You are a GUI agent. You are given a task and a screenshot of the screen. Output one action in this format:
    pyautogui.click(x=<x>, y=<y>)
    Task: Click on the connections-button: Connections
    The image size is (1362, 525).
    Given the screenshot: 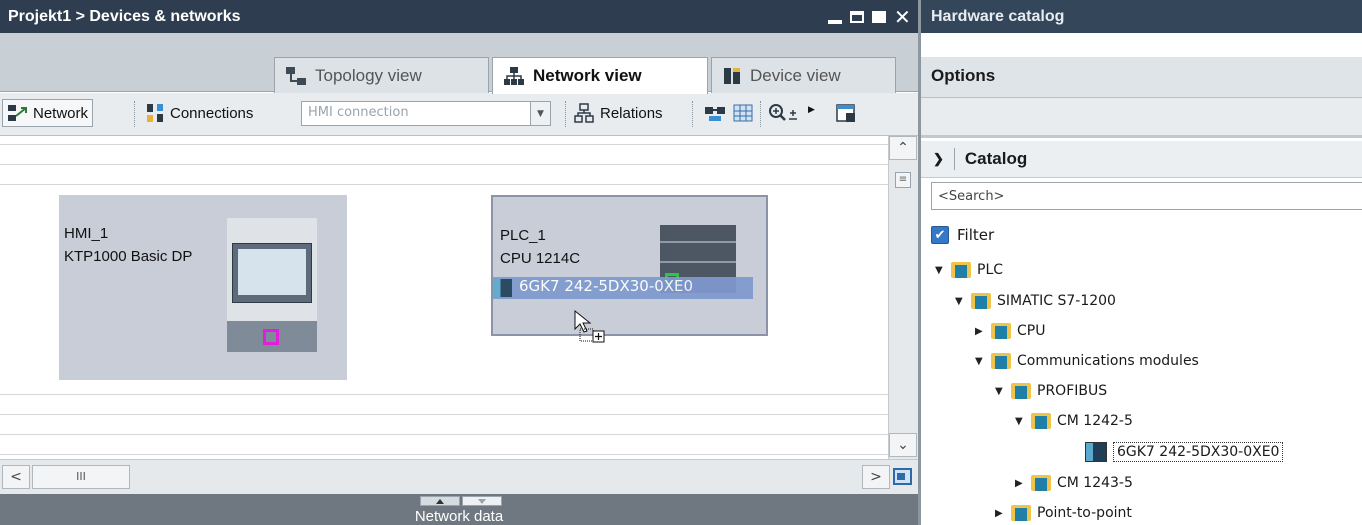 What is the action you would take?
    pyautogui.click(x=199, y=113)
    